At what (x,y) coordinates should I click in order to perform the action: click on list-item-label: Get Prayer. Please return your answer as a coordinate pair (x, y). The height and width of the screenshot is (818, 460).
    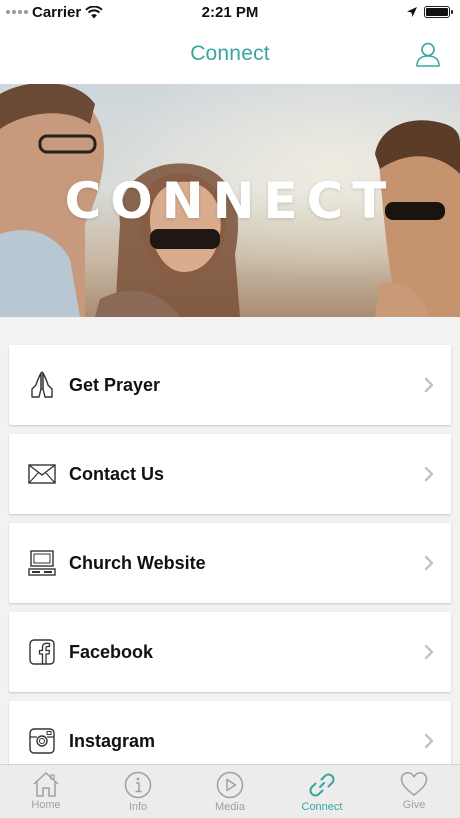
    Looking at the image, I should click on (115, 384).